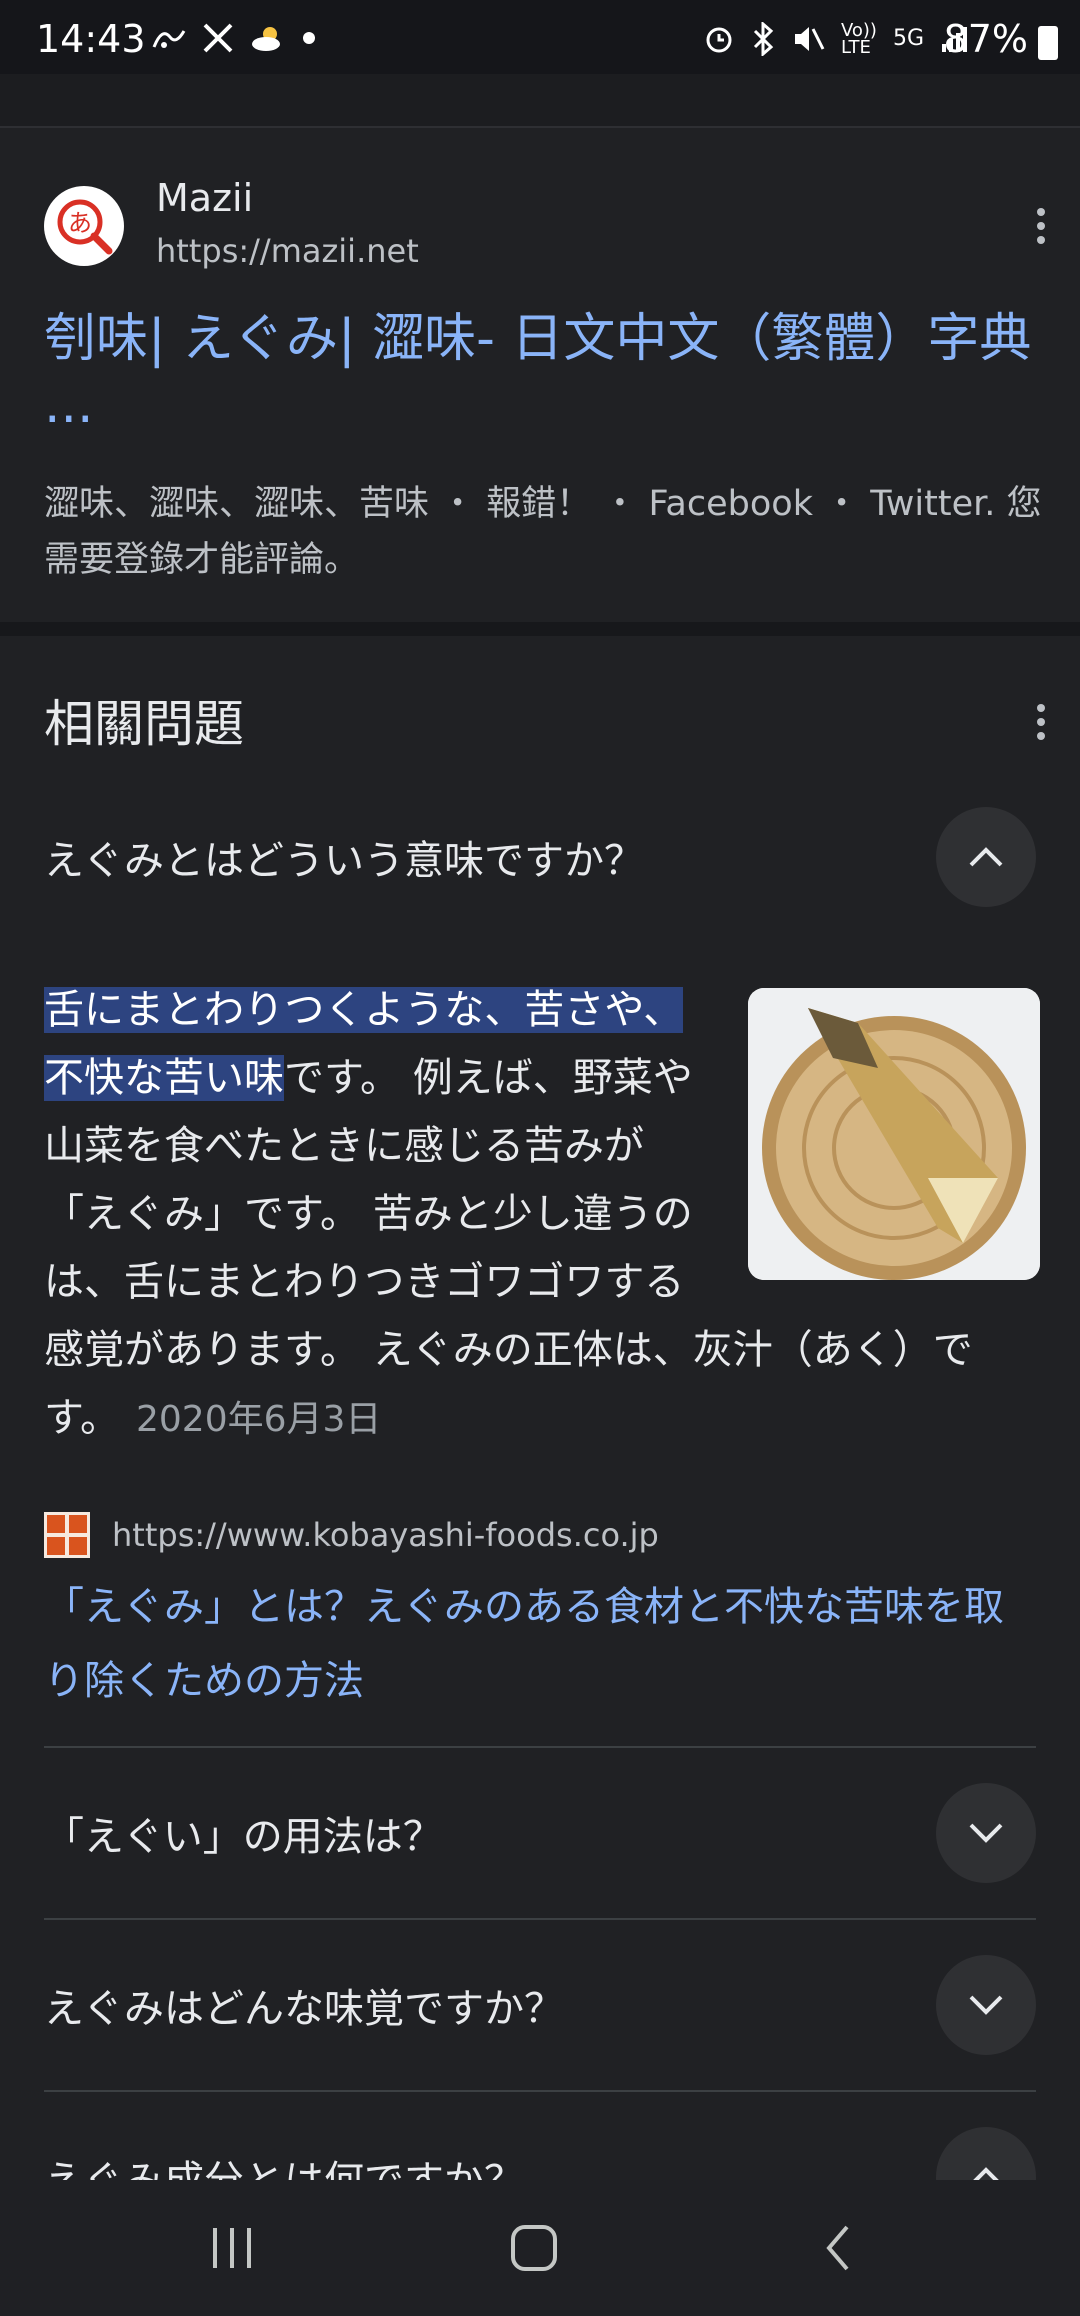 The width and height of the screenshot is (1080, 2316). Describe the element at coordinates (908, 38) in the screenshot. I see `network-type-label: 5G` at that location.